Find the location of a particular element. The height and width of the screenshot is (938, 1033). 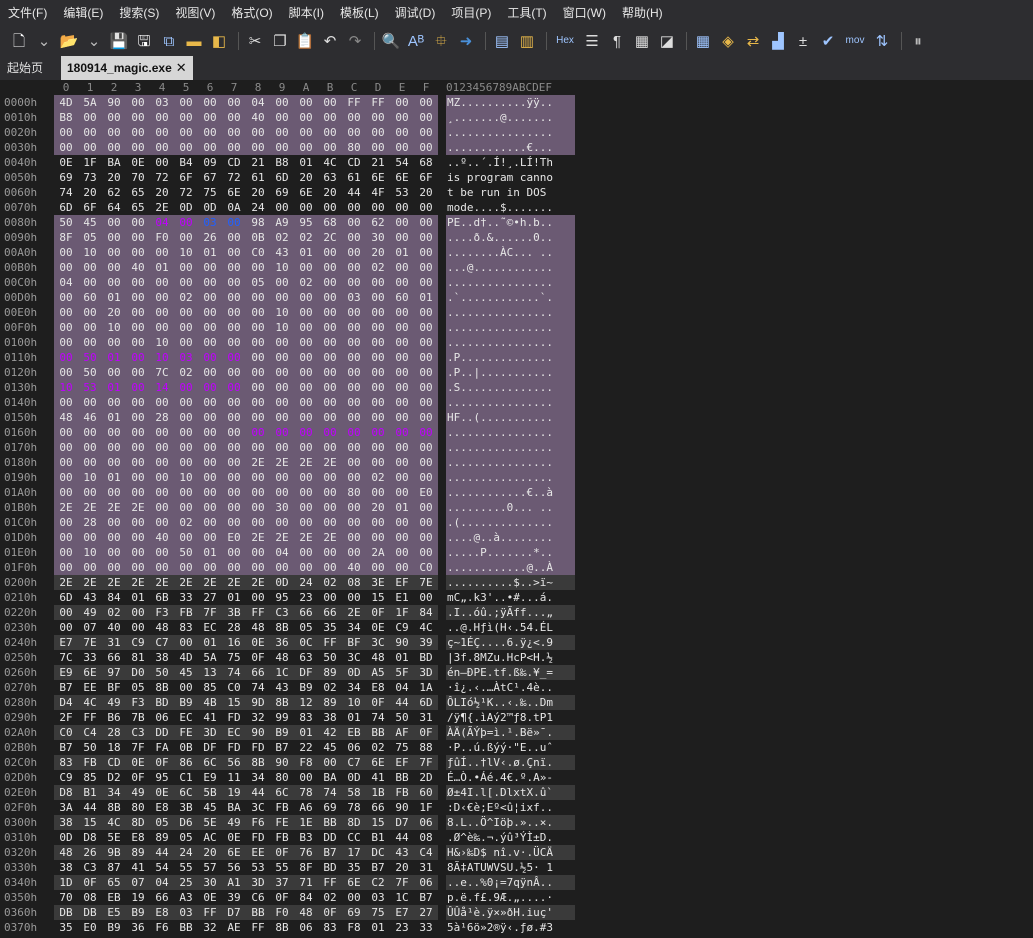

hex-byte: 3A is located at coordinates (66, 807).